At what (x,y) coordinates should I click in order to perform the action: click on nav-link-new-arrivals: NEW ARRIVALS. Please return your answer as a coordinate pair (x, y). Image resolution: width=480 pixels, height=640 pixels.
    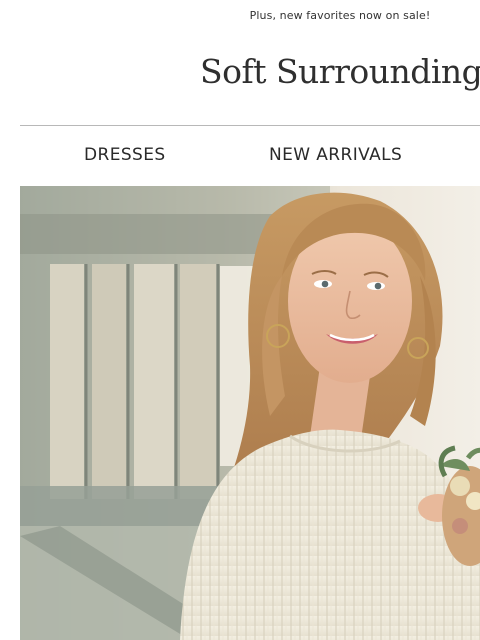
    Looking at the image, I should click on (335, 155).